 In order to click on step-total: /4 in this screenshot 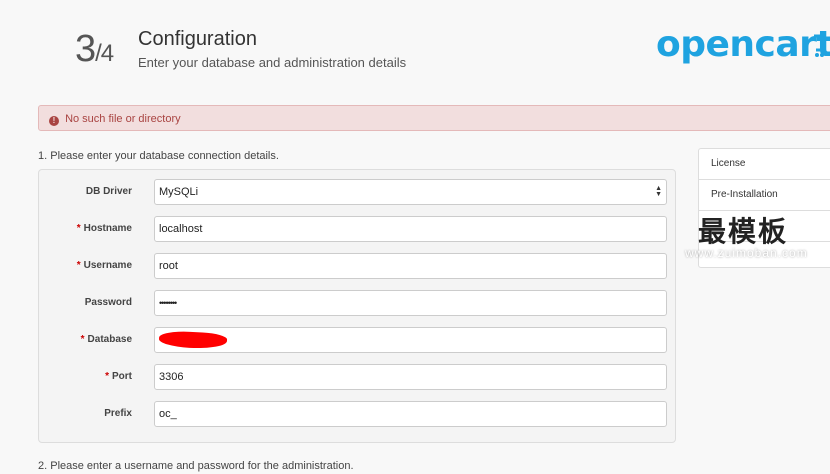, I will do `click(104, 53)`.